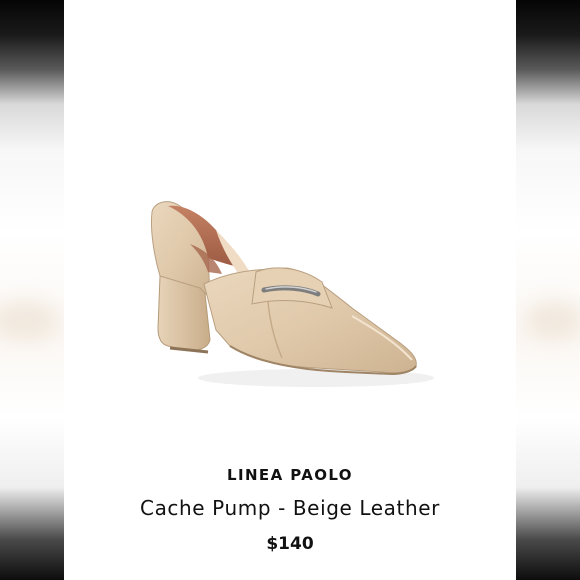 The height and width of the screenshot is (580, 580). I want to click on blurred-background-right, so click(548, 290).